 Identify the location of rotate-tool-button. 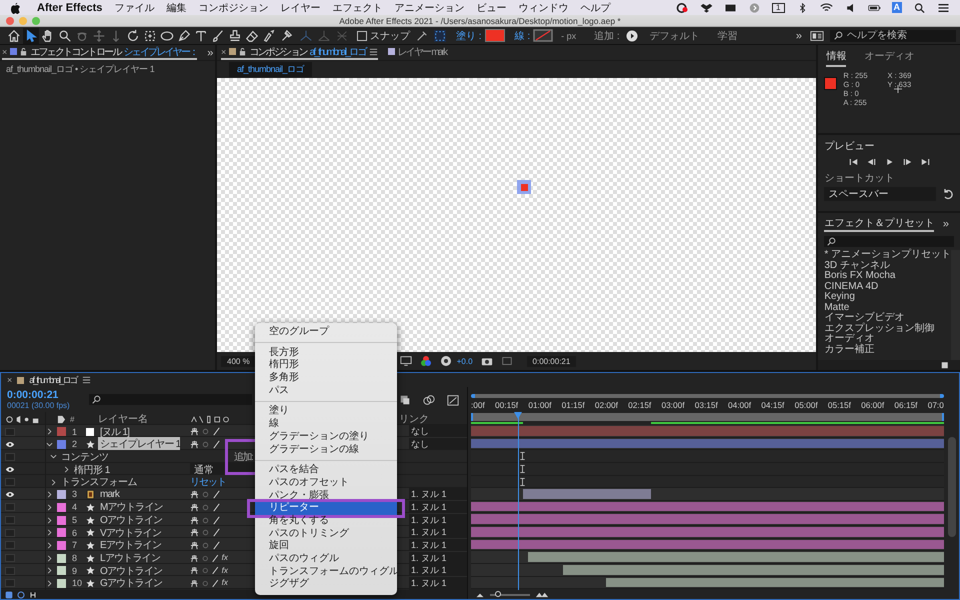
(133, 36).